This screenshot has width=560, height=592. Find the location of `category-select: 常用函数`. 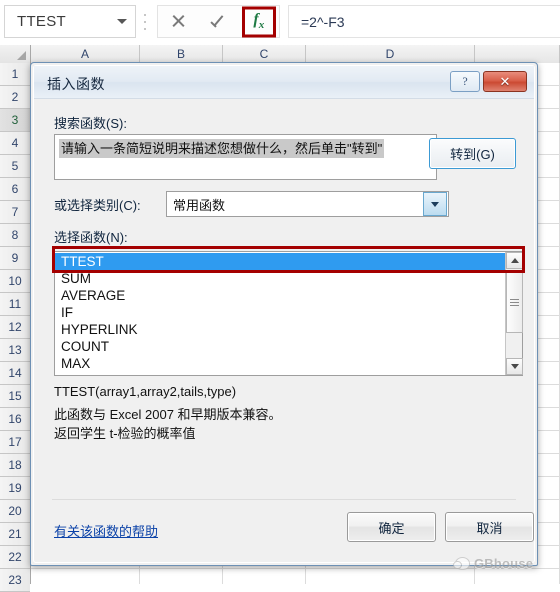

category-select: 常用函数 is located at coordinates (307, 204).